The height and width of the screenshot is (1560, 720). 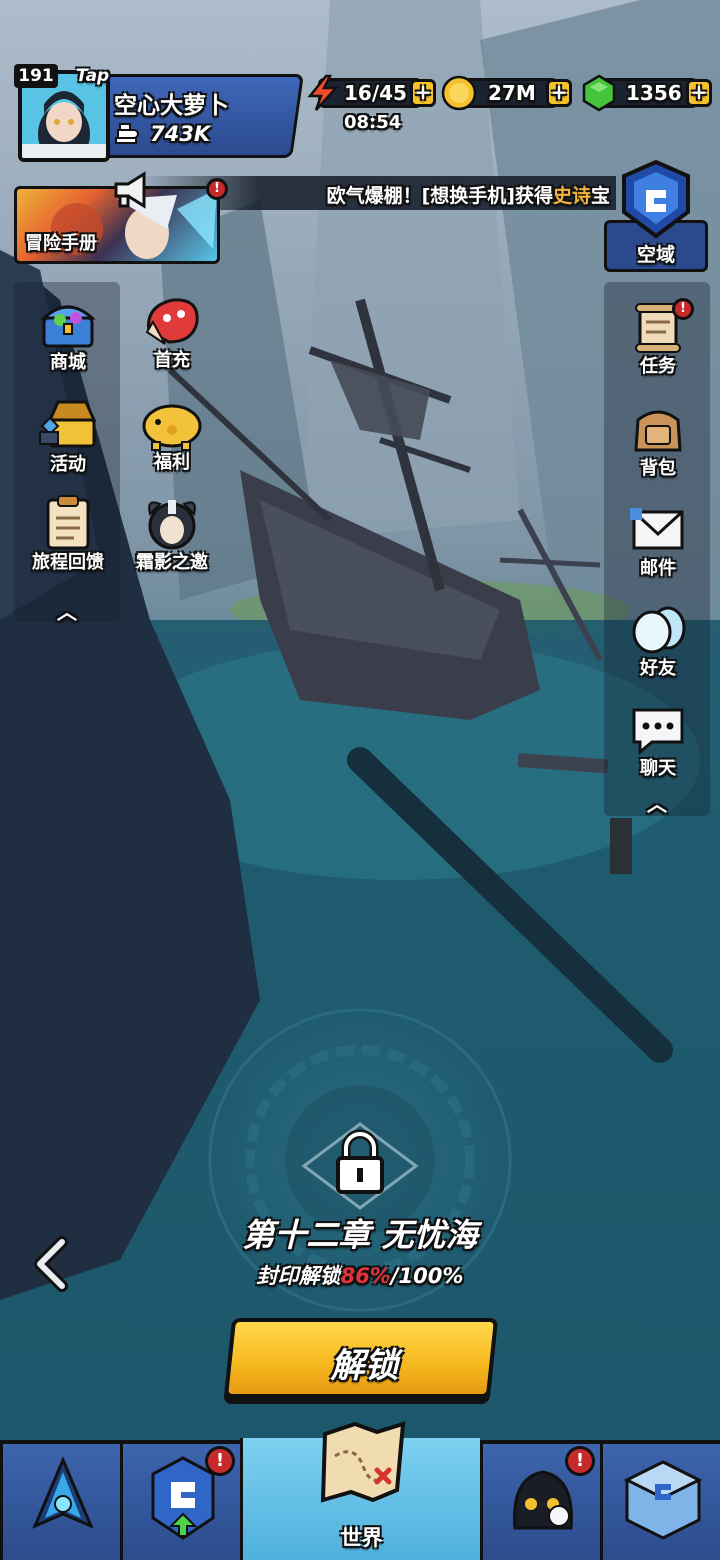 What do you see at coordinates (654, 93) in the screenshot?
I see `gem-value: 1356` at bounding box center [654, 93].